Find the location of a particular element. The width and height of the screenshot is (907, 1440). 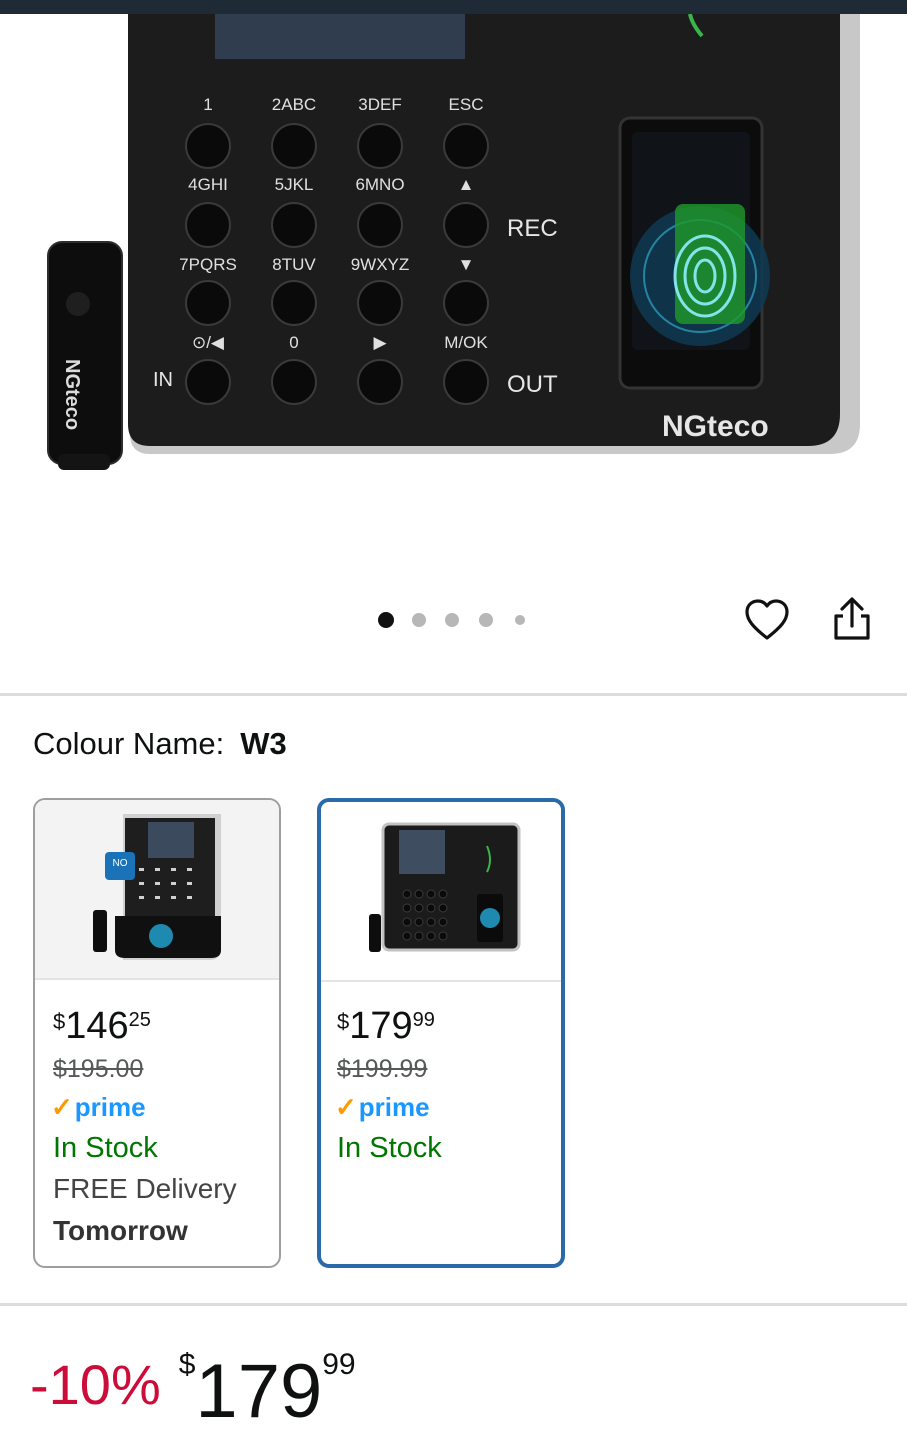

key-label: 9WXYZ is located at coordinates (380, 264).